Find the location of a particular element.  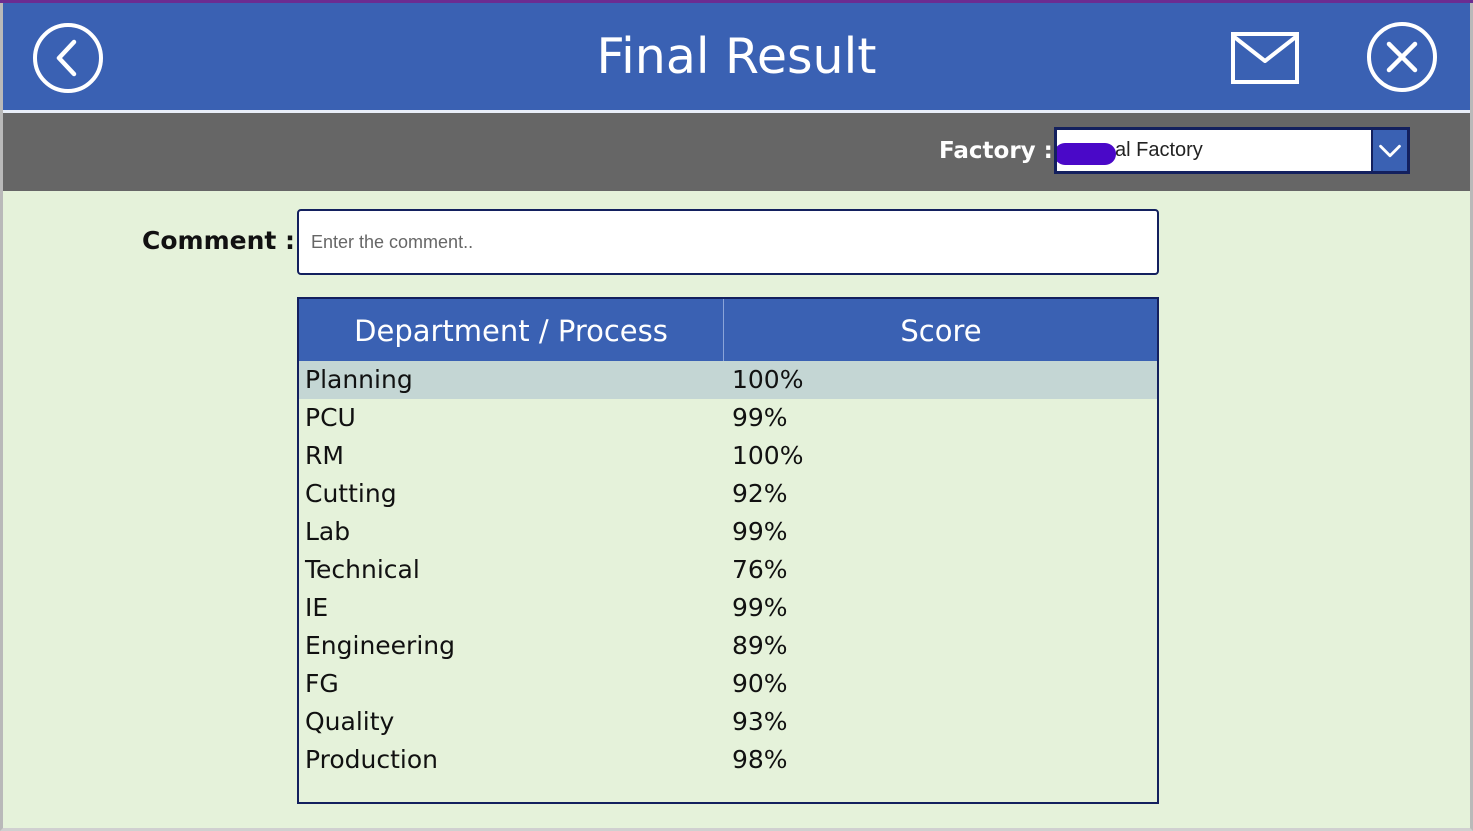

department-cell: IE is located at coordinates (317, 607).